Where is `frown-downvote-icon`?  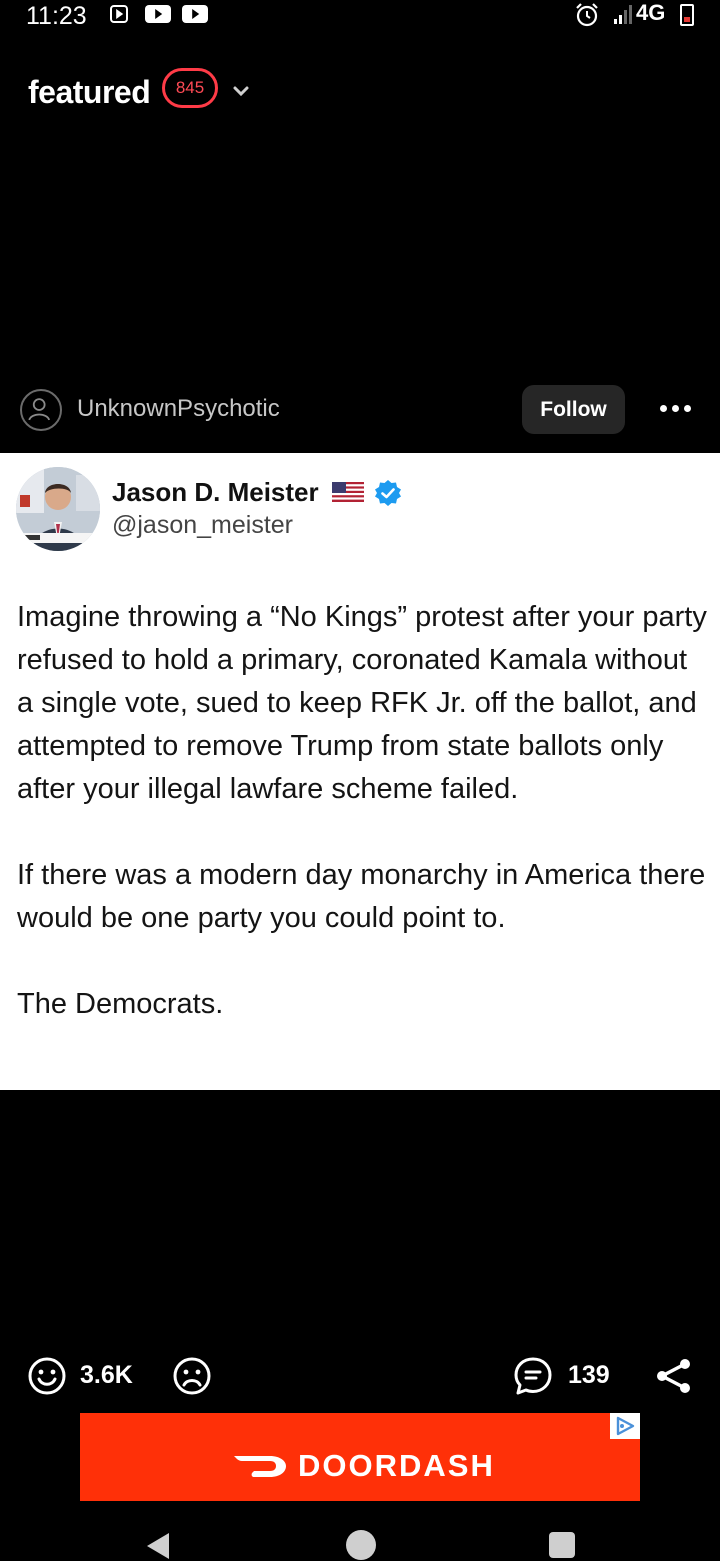 frown-downvote-icon is located at coordinates (192, 1376).